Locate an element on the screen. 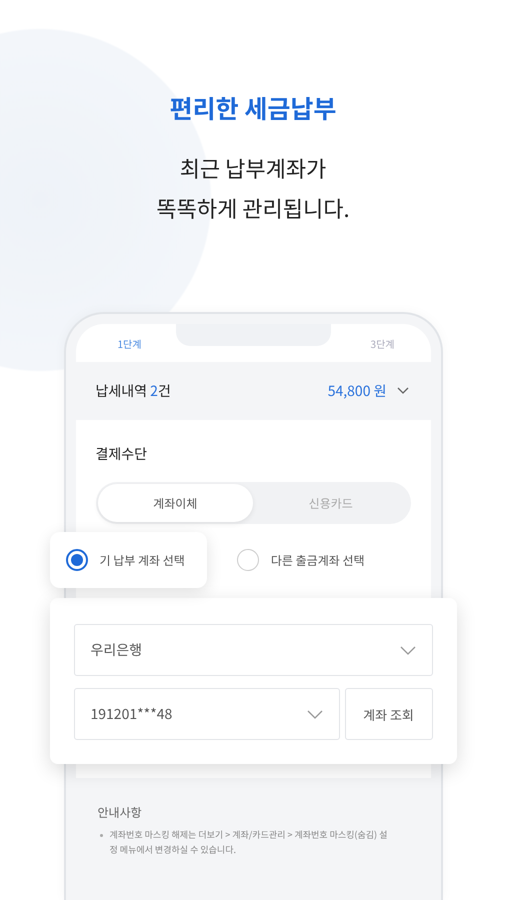 This screenshot has width=506, height=900. radio-button is located at coordinates (77, 560).